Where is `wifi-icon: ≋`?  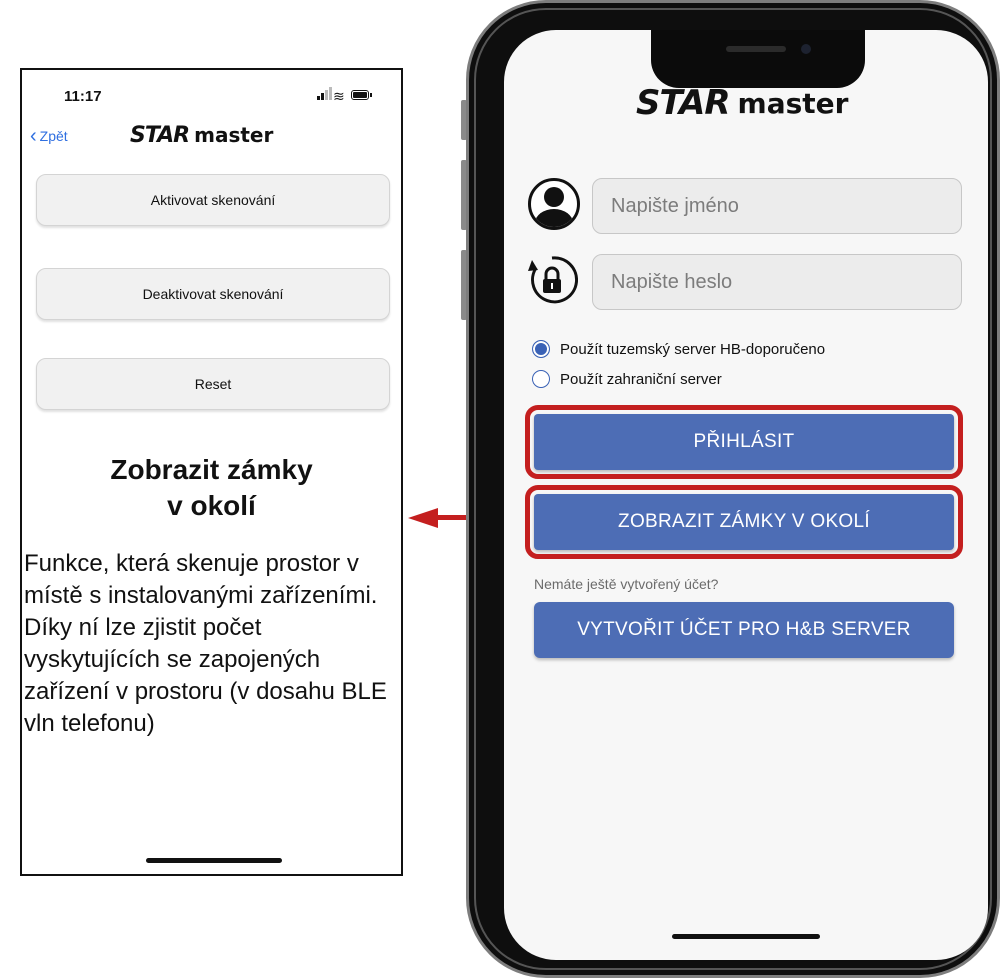 wifi-icon: ≋ is located at coordinates (339, 96).